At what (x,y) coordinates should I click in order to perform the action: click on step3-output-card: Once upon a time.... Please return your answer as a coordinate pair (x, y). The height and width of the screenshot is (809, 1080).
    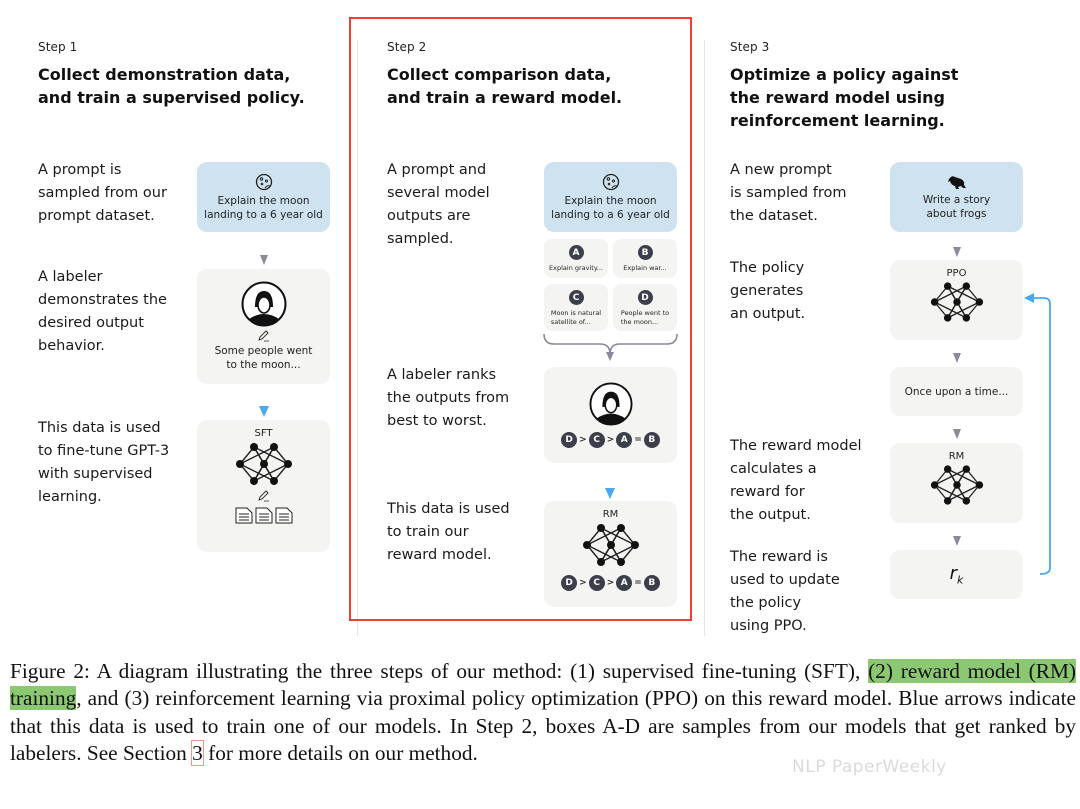
    Looking at the image, I should click on (956, 391).